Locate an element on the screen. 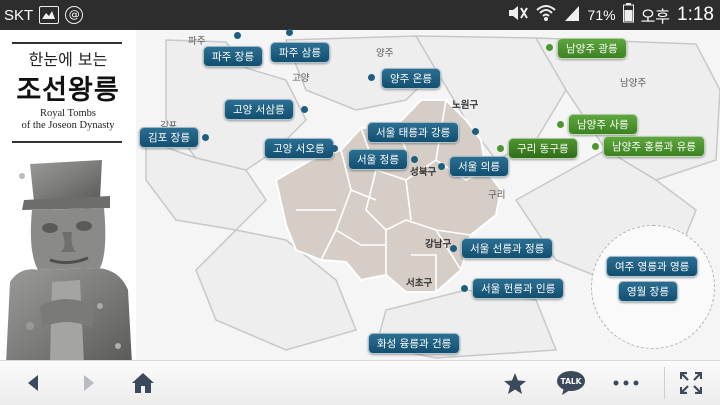 This screenshot has width=720, height=405. bottom-toolbar: TALK is located at coordinates (360, 382).